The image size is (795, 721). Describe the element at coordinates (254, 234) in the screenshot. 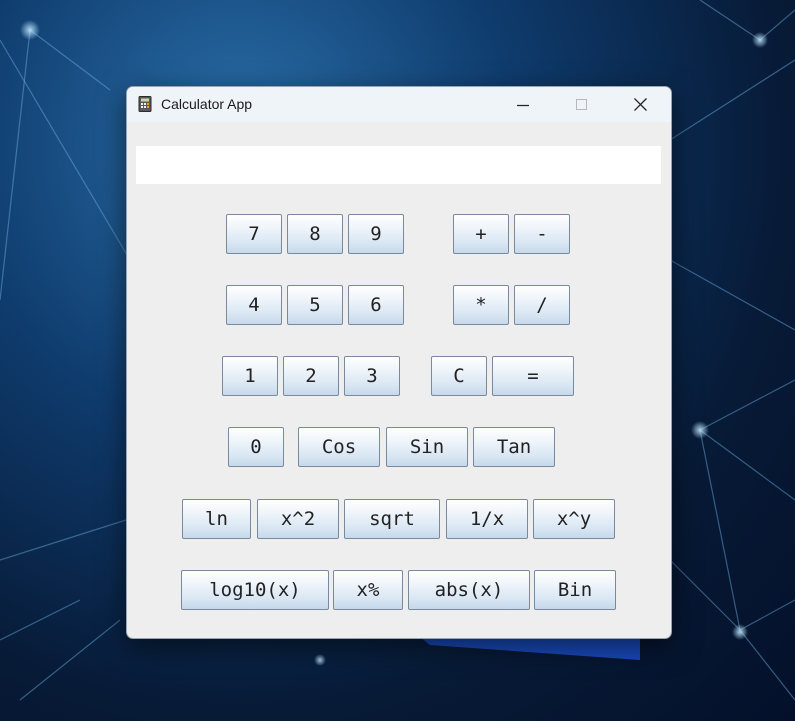

I see `digit-7-button: 7` at that location.